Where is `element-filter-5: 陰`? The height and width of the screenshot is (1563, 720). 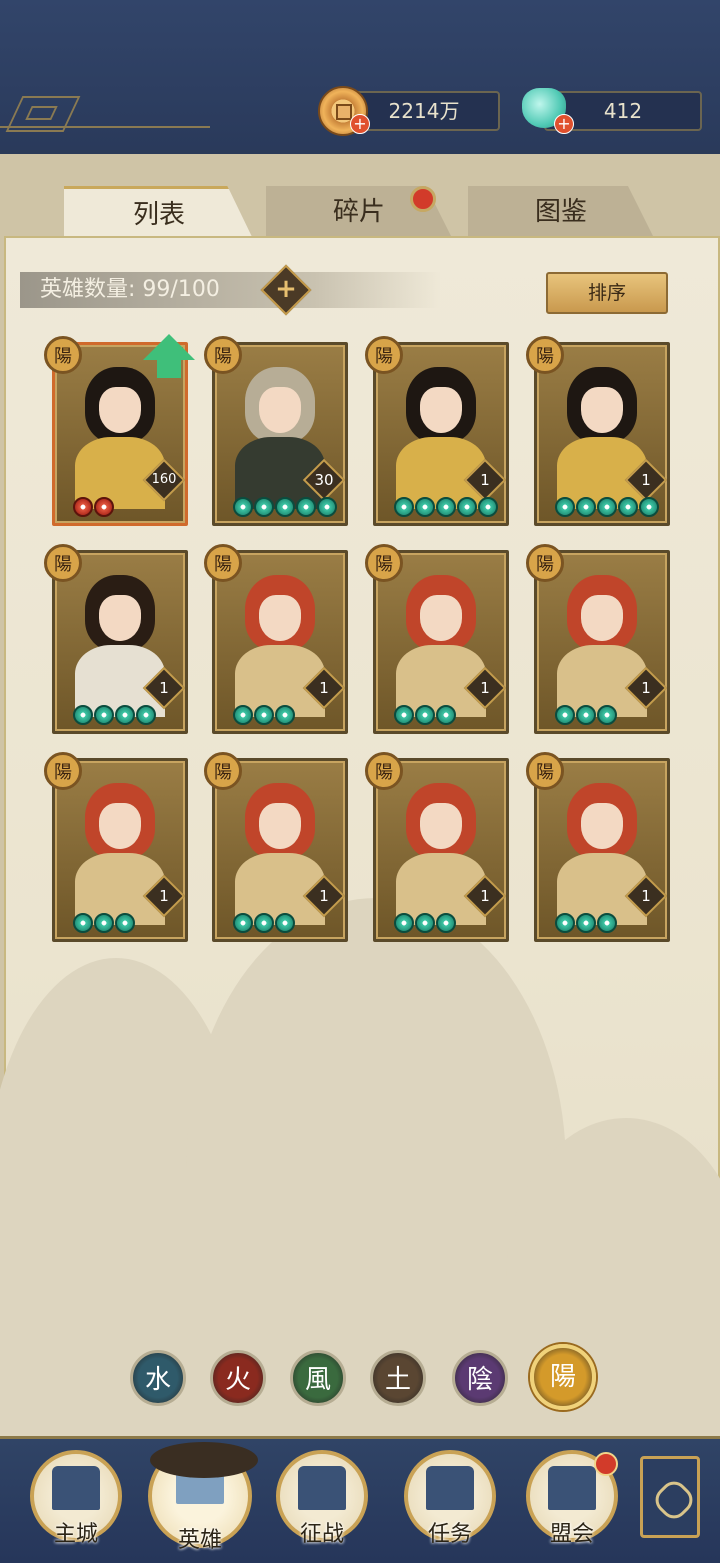 element-filter-5: 陰 is located at coordinates (480, 1378).